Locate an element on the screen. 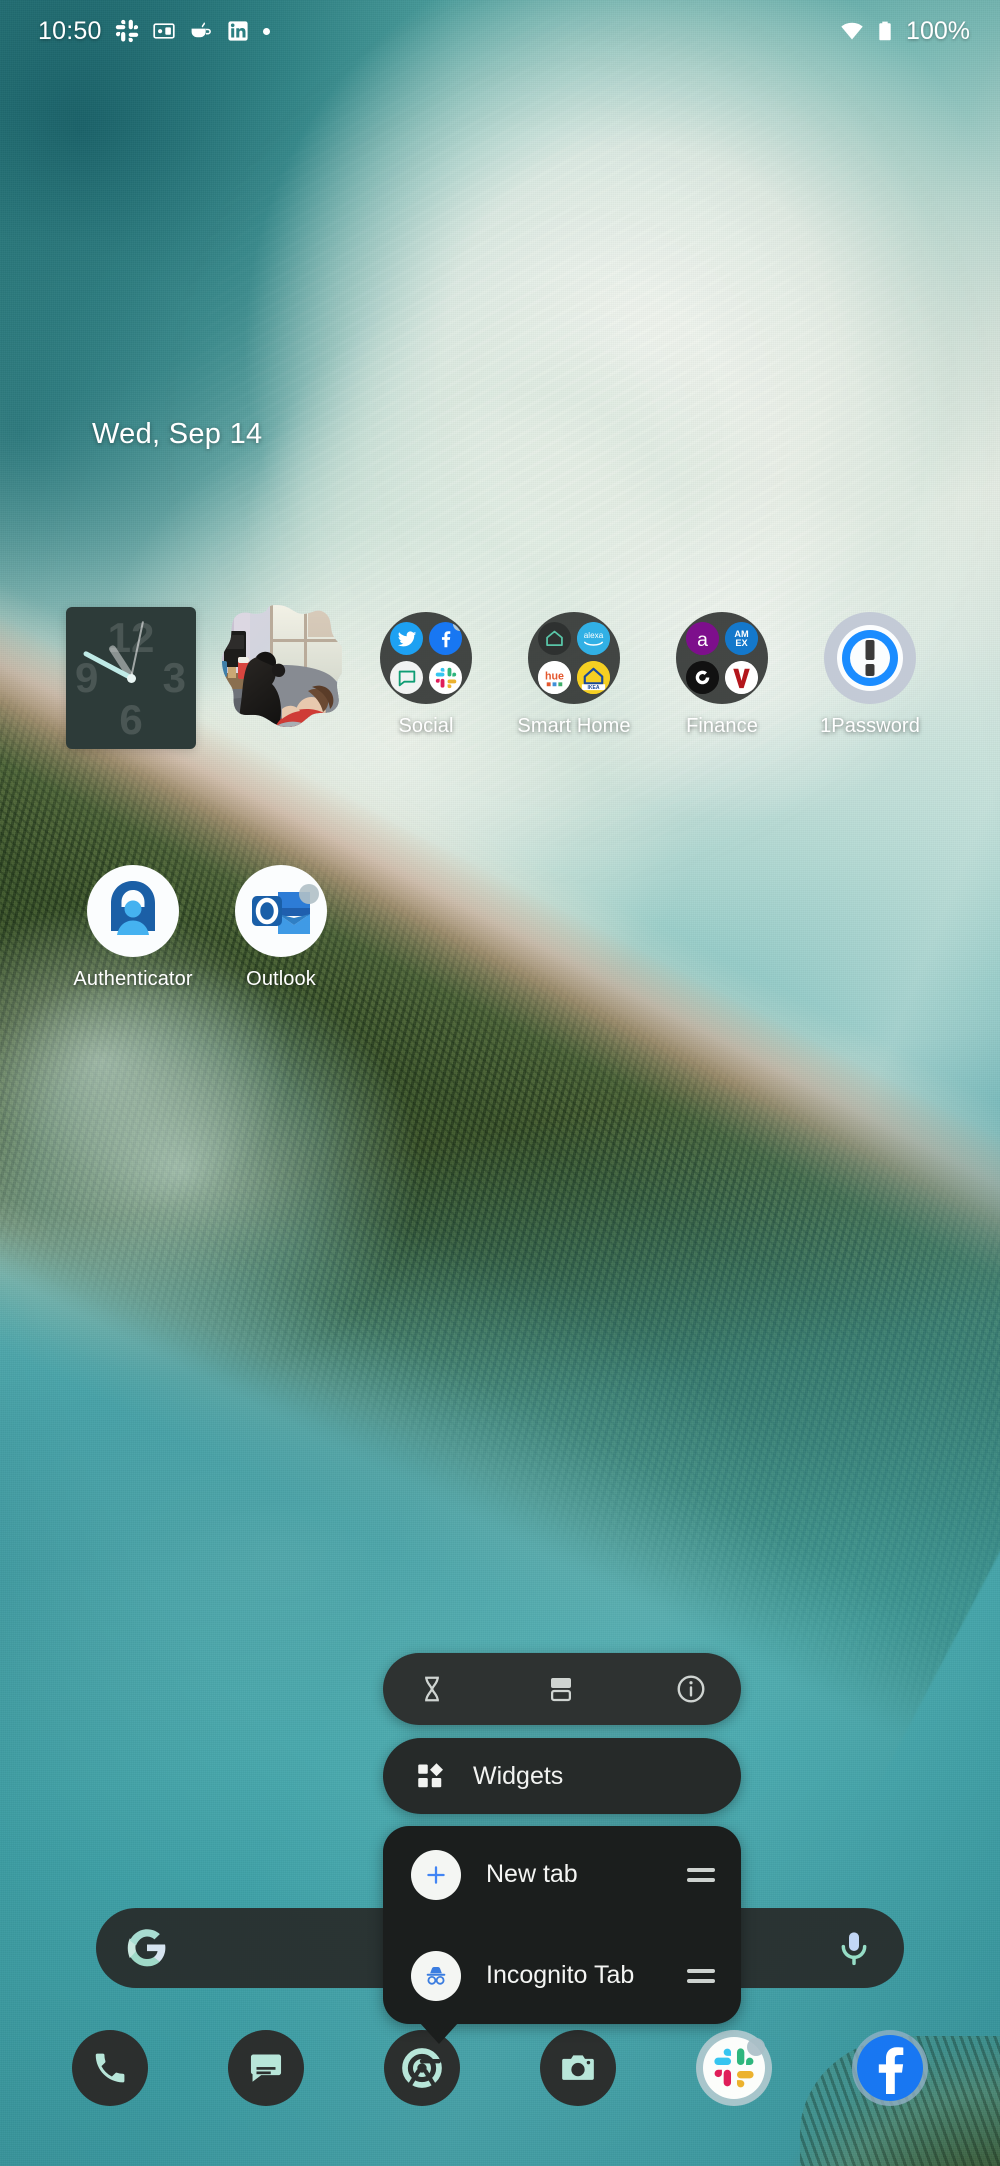 The width and height of the screenshot is (1000, 2166). dock-item-messages is located at coordinates (266, 2068).